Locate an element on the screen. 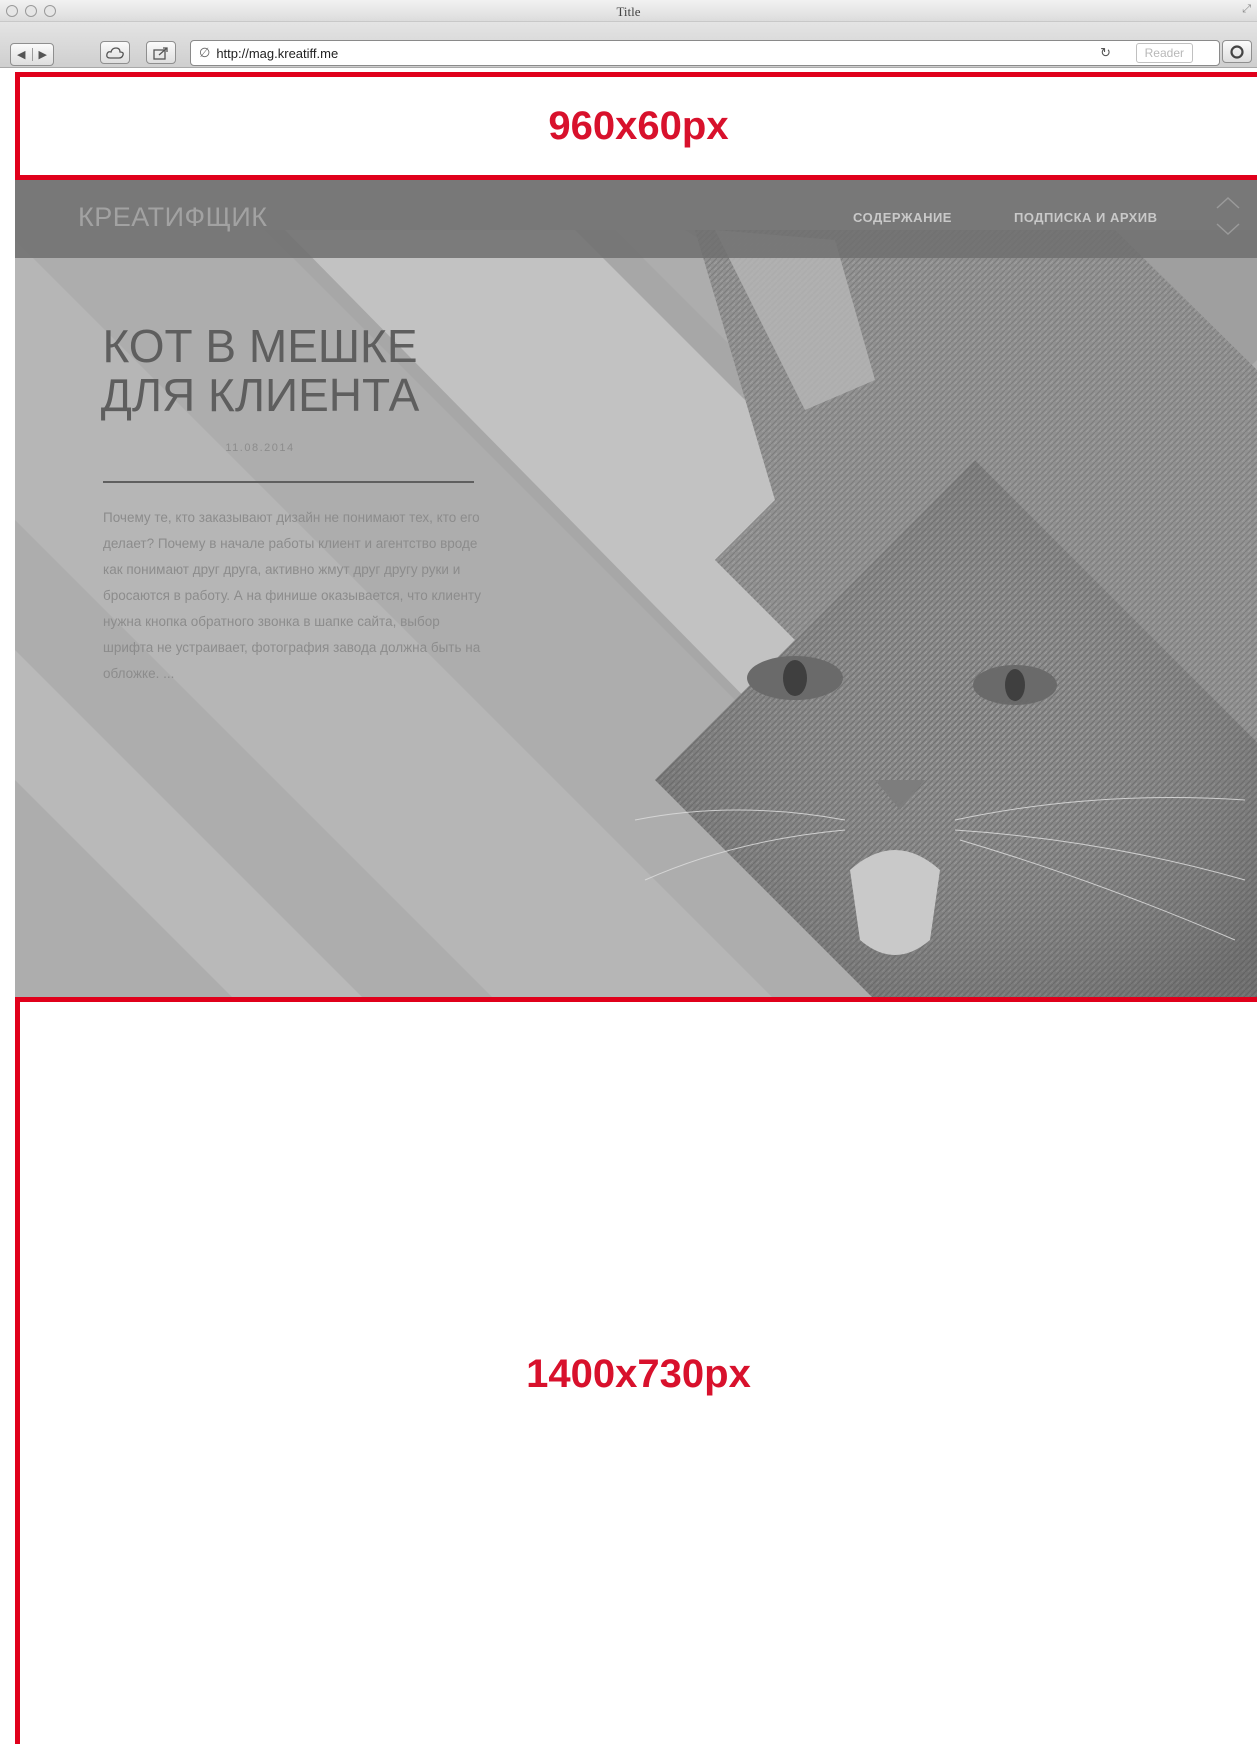  share-button is located at coordinates (161, 52).